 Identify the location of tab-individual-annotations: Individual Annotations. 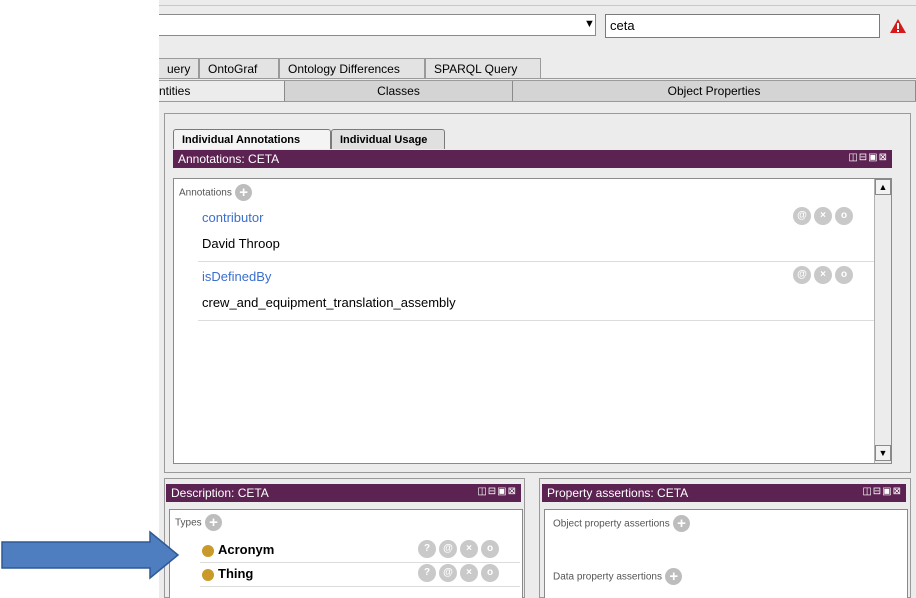
(252, 139).